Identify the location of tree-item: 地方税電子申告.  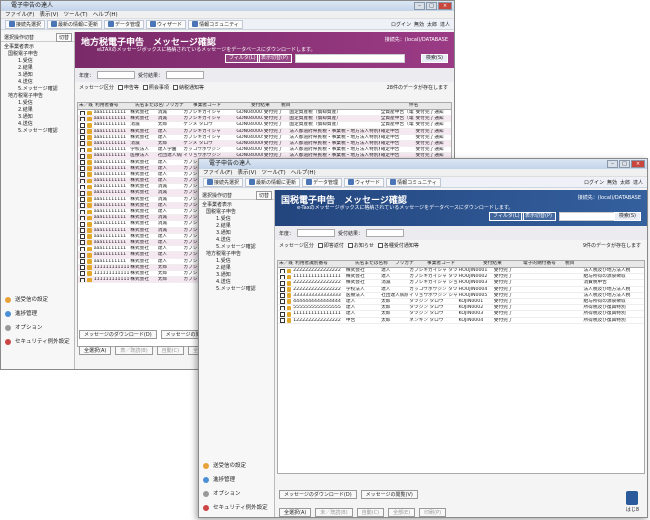
(236, 254).